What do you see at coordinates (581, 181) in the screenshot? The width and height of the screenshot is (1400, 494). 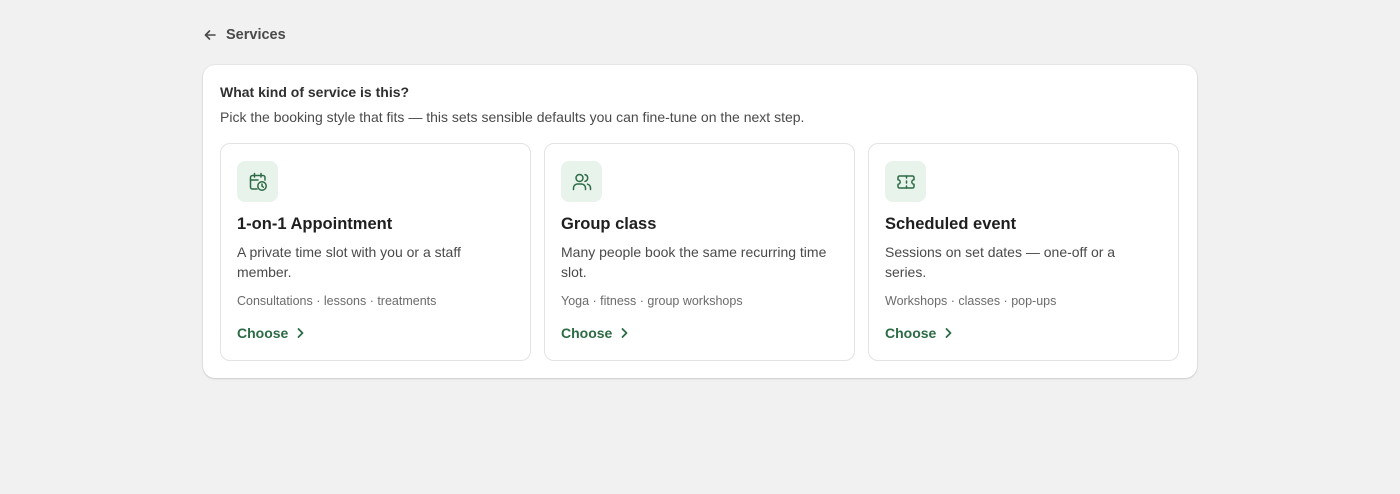 I see `users-icon` at bounding box center [581, 181].